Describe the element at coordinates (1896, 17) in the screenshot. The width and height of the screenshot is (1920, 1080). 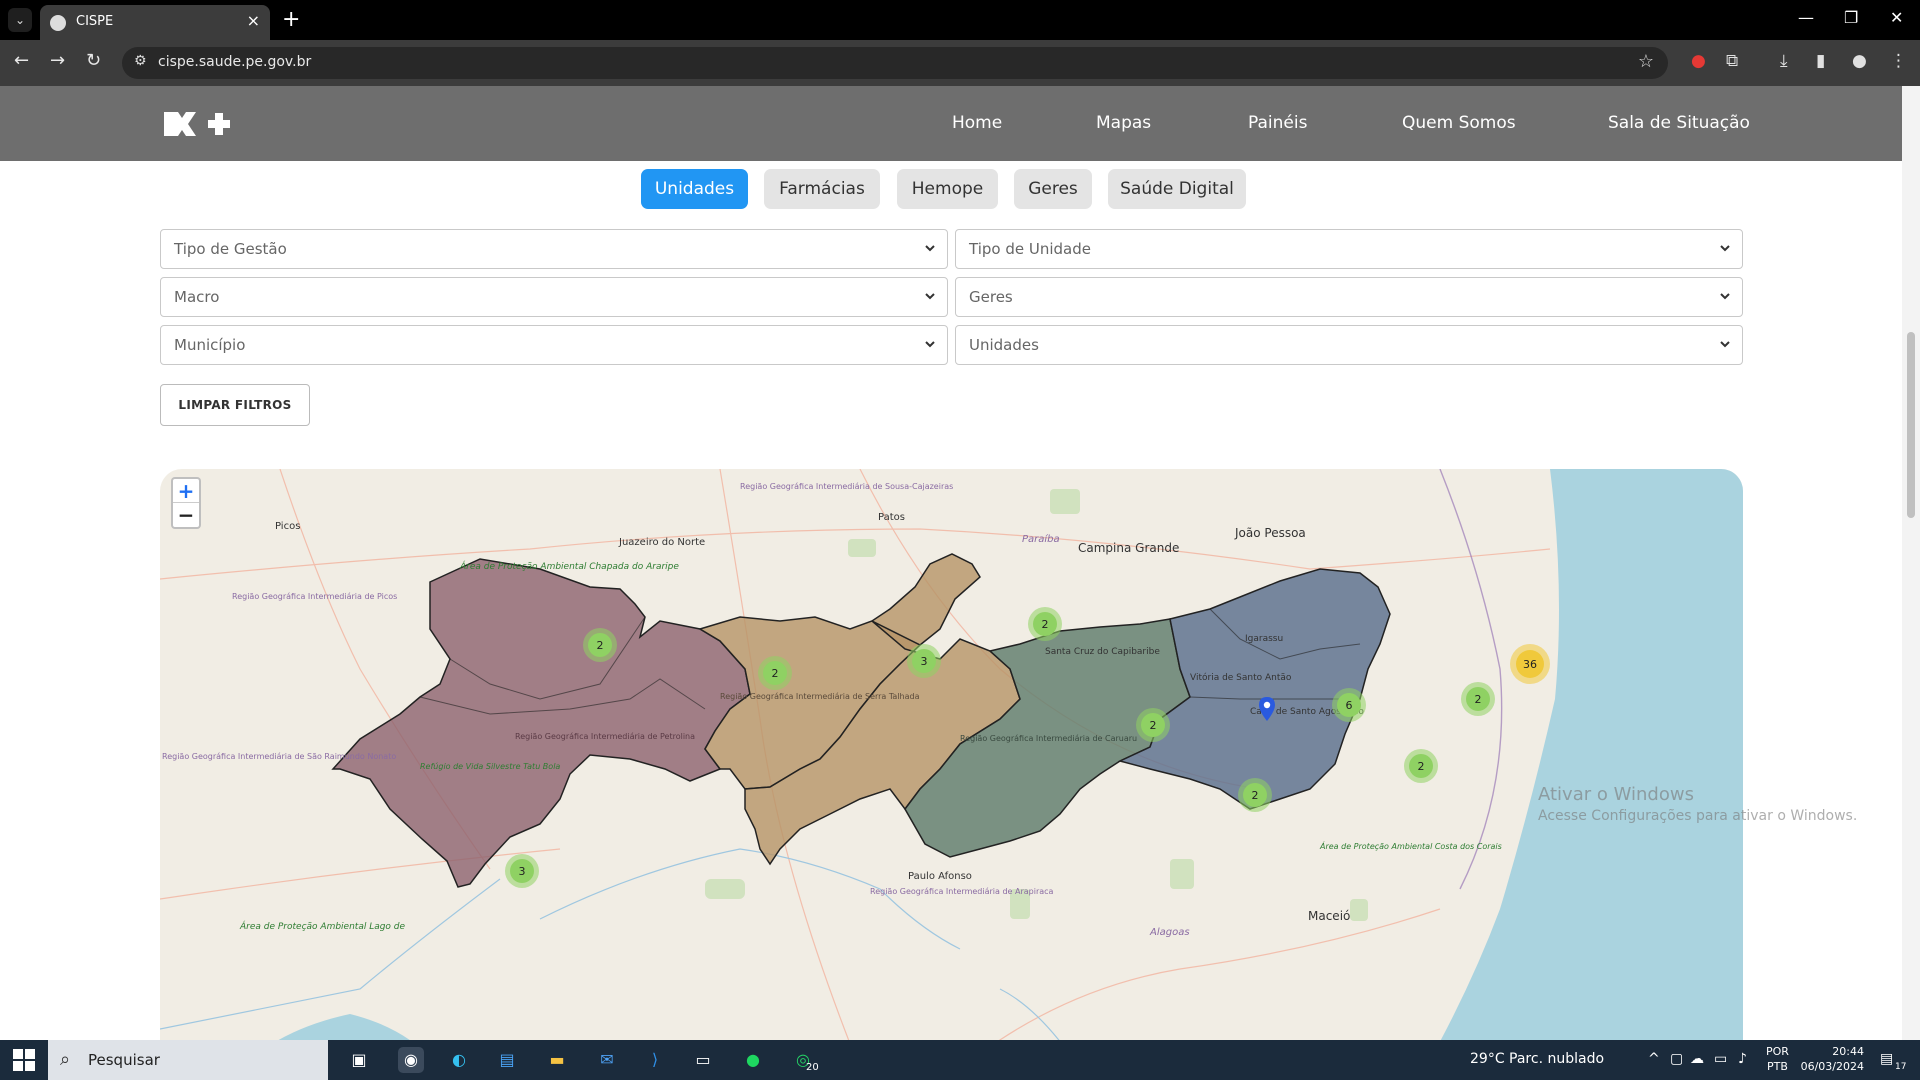
I see `window-close-icon: ✕` at that location.